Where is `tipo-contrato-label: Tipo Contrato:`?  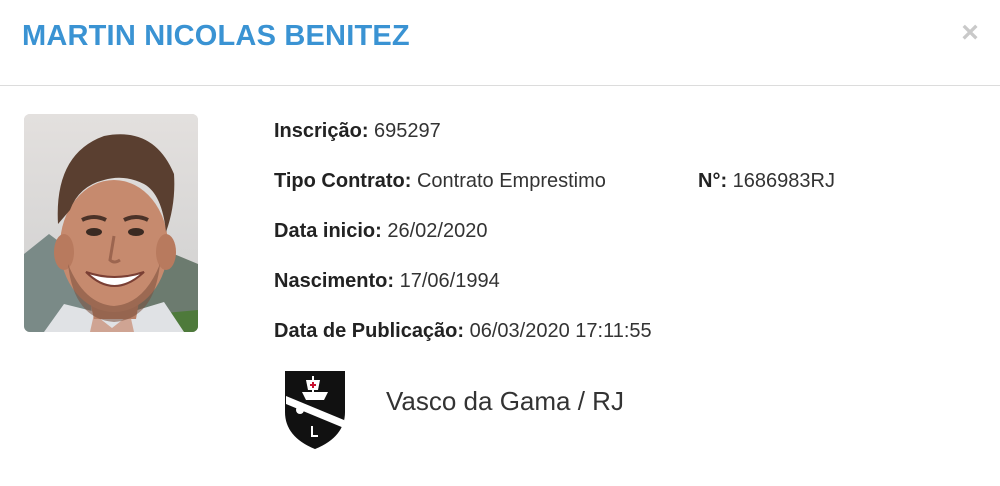 tipo-contrato-label: Tipo Contrato: is located at coordinates (343, 181).